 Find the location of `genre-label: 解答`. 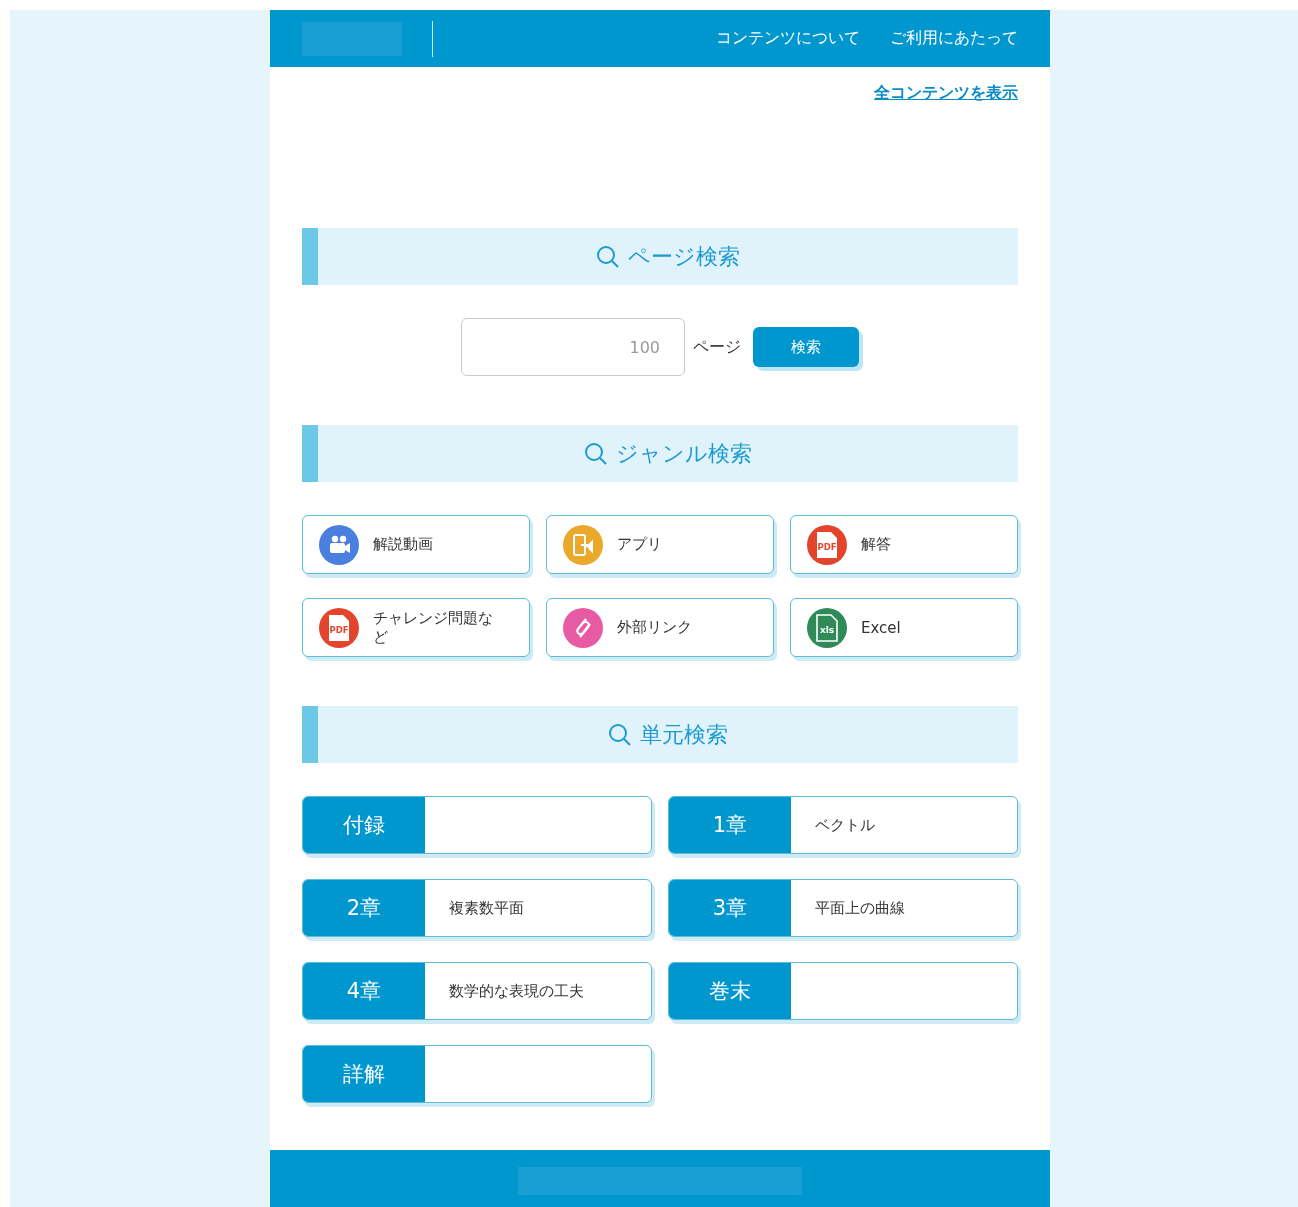

genre-label: 解答 is located at coordinates (876, 544).